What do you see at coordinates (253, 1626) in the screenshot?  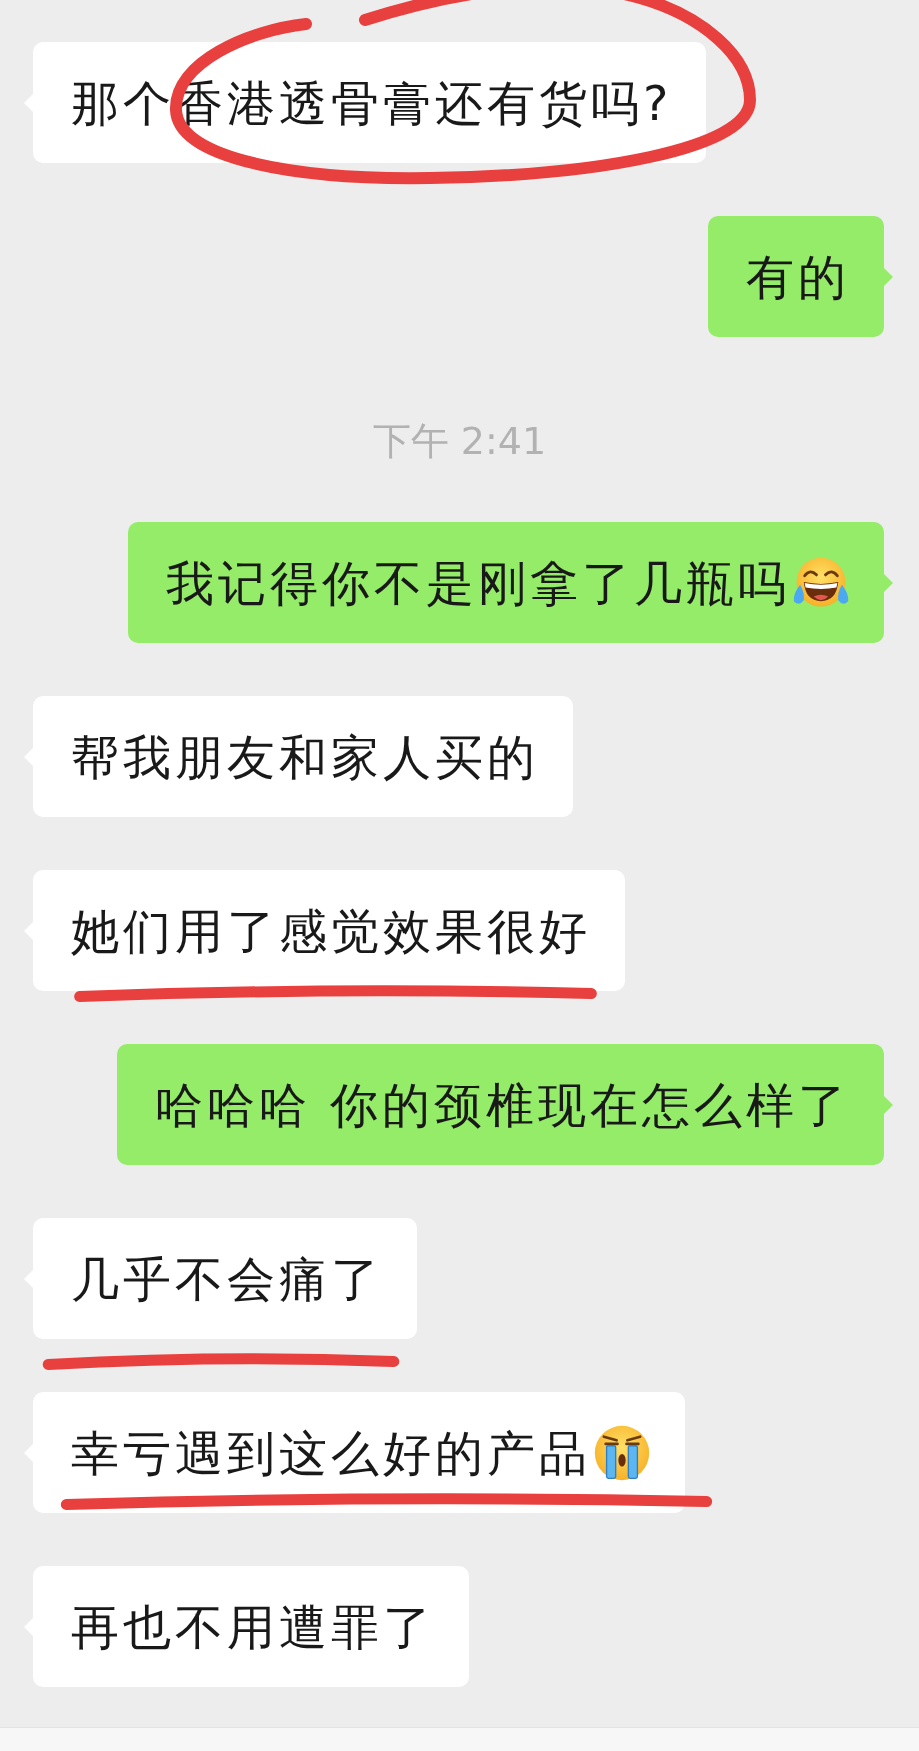 I see `message-text: 再也不用遭罪了` at bounding box center [253, 1626].